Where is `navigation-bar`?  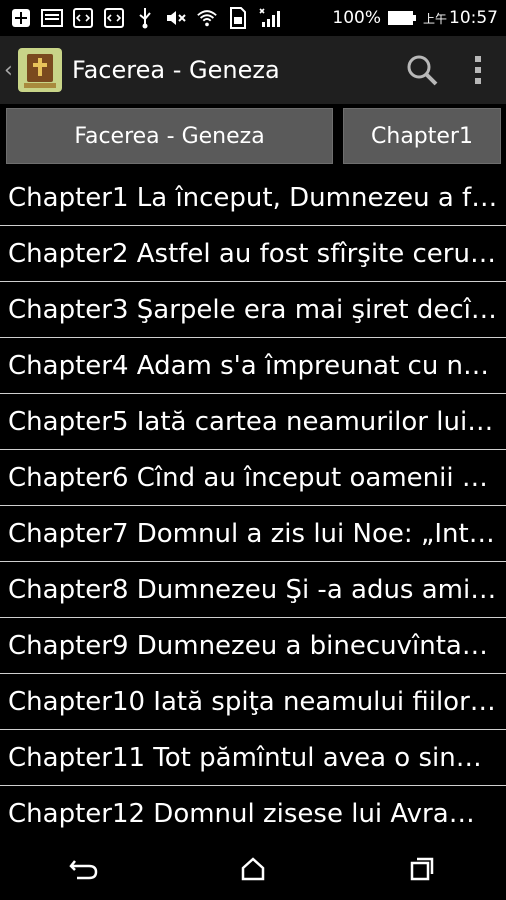
navigation-bar is located at coordinates (253, 869).